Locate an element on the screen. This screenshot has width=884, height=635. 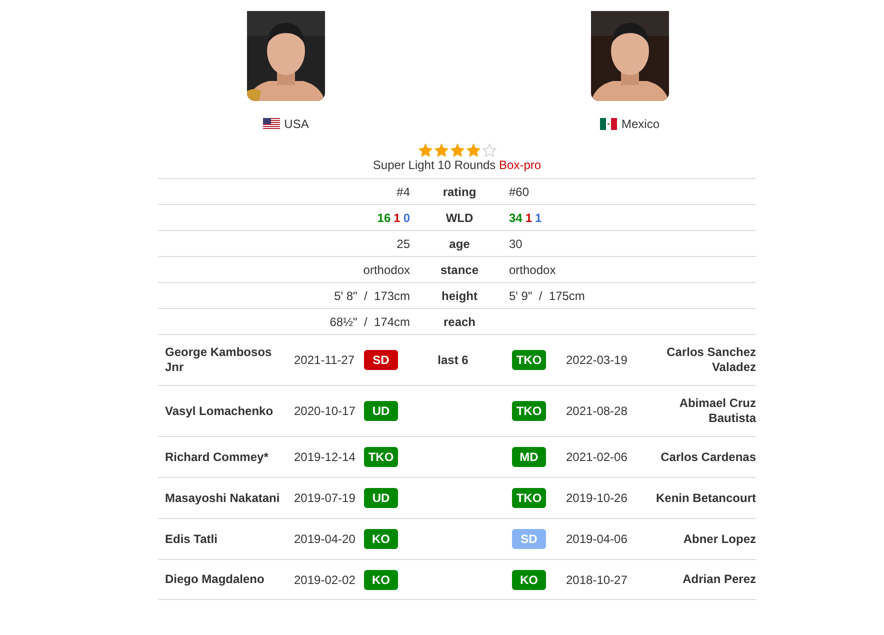
opponent-name: George Kambosos Jnr is located at coordinates (218, 360).